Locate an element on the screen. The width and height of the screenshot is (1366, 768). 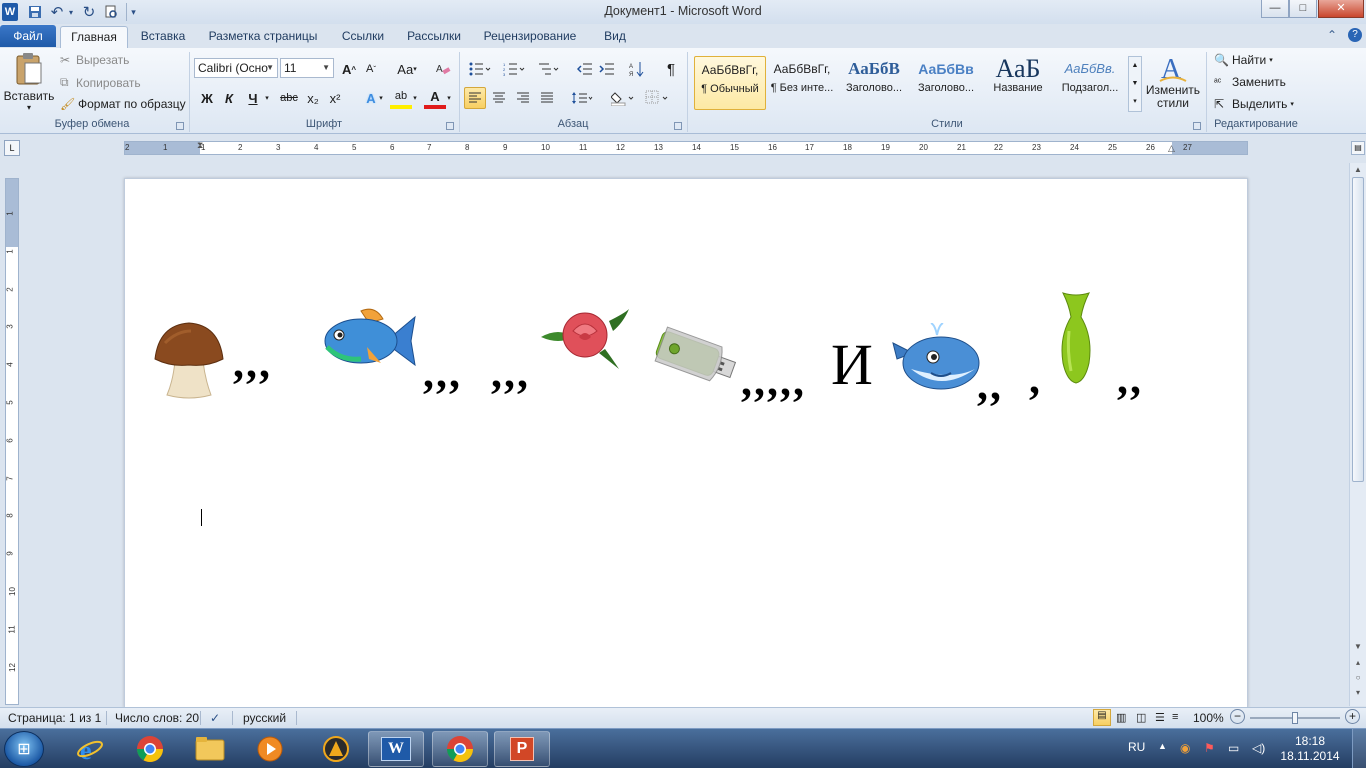
print-layout-view-icon: ▤ is located at coordinates (1102, 717).